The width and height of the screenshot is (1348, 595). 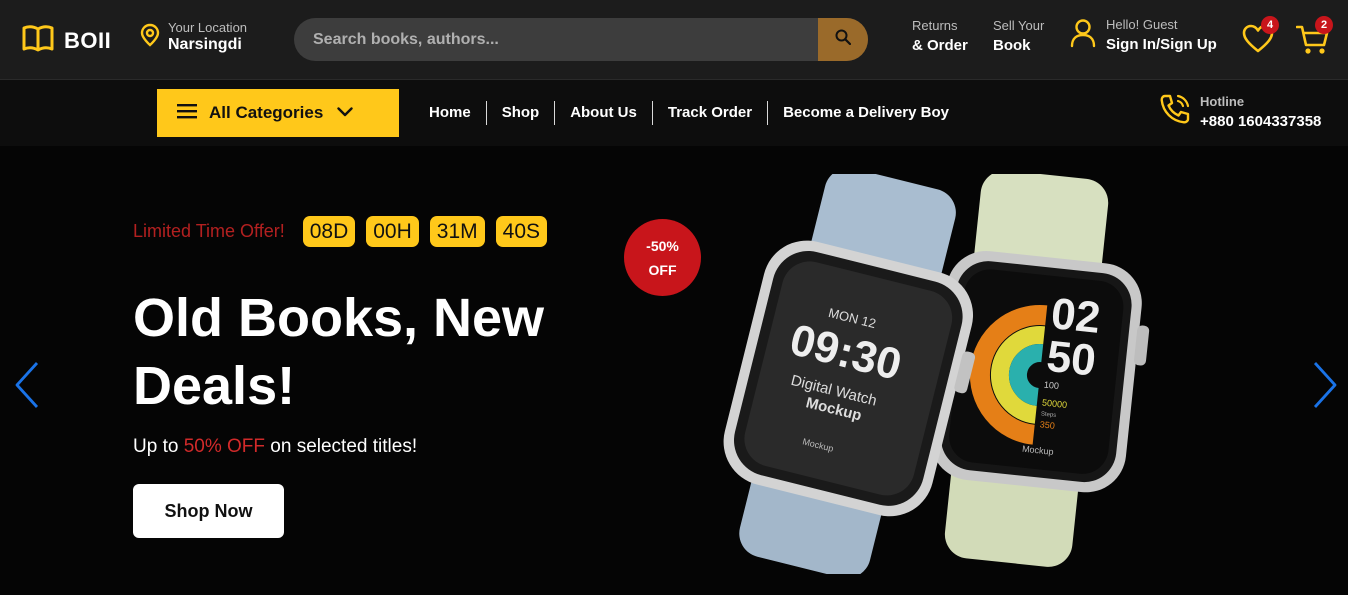 I want to click on countdown-seconds: 40S, so click(x=521, y=231).